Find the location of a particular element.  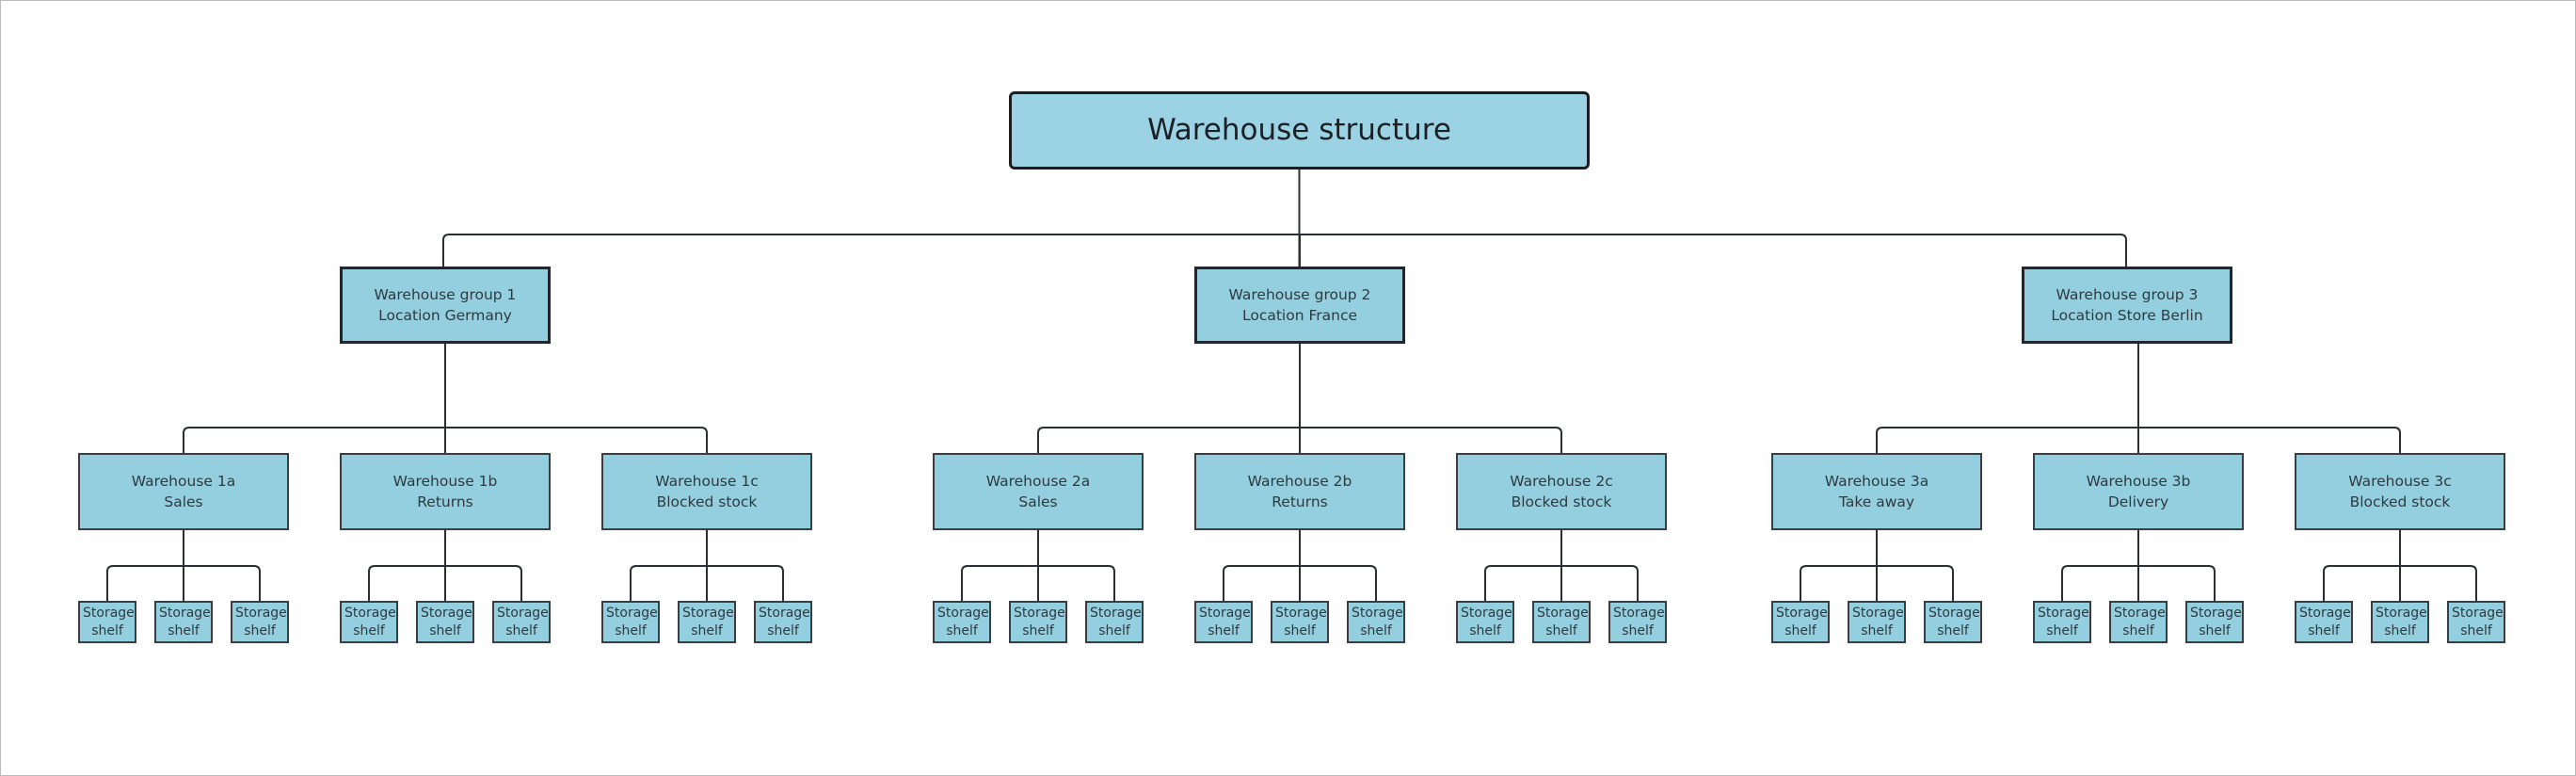

warehouse-node-2b-label-line2: Returns is located at coordinates (1300, 501).